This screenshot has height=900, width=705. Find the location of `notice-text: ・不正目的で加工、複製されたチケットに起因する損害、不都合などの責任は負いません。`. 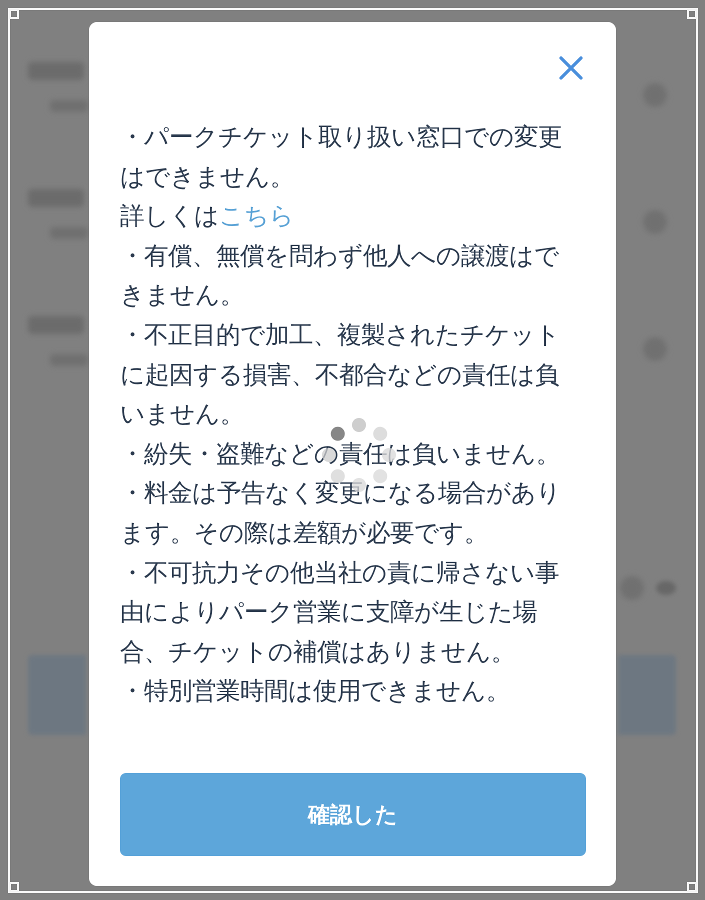

notice-text: ・不正目的で加工、複製されたチケットに起因する損害、不都合などの責任は負いません。 is located at coordinates (340, 375).